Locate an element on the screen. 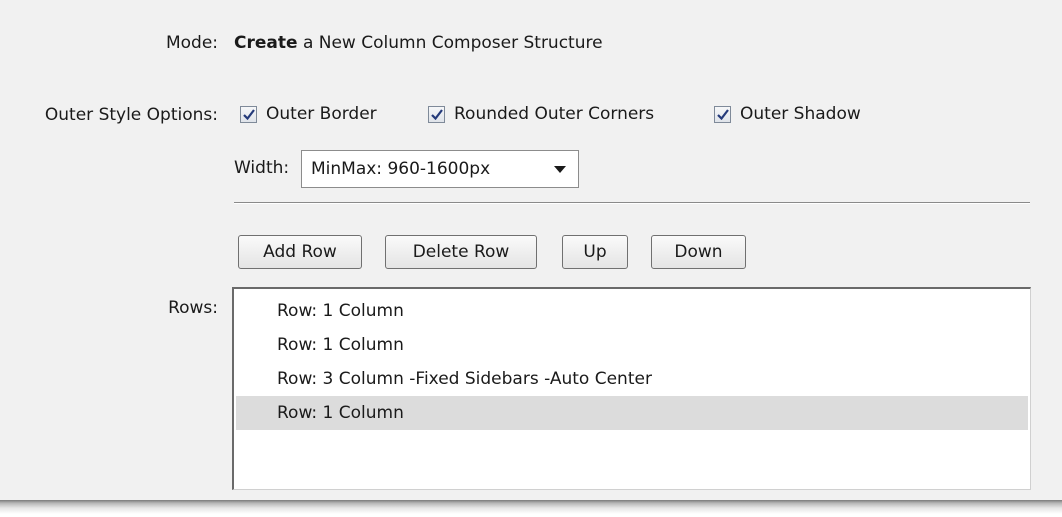 This screenshot has width=1062, height=517. list-item-selected: Row: 1 Column is located at coordinates (632, 413).